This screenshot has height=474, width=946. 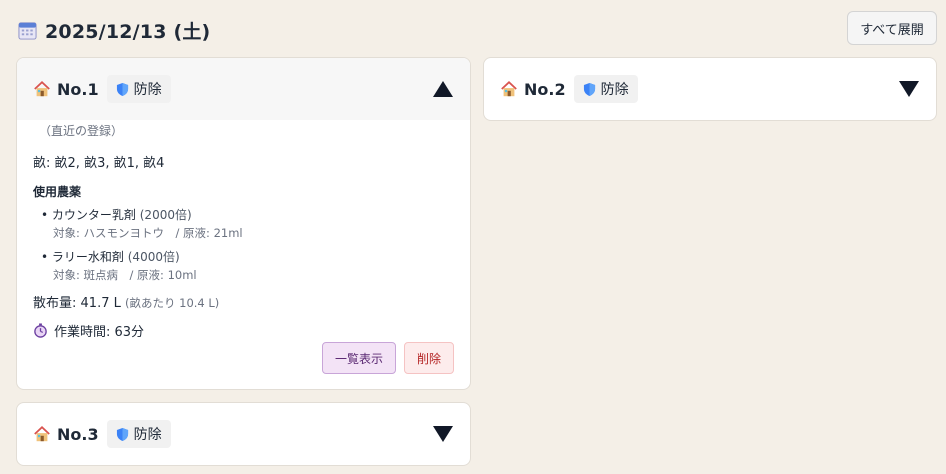 I want to click on work-time: 作業時間: 63分, so click(x=243, y=330).